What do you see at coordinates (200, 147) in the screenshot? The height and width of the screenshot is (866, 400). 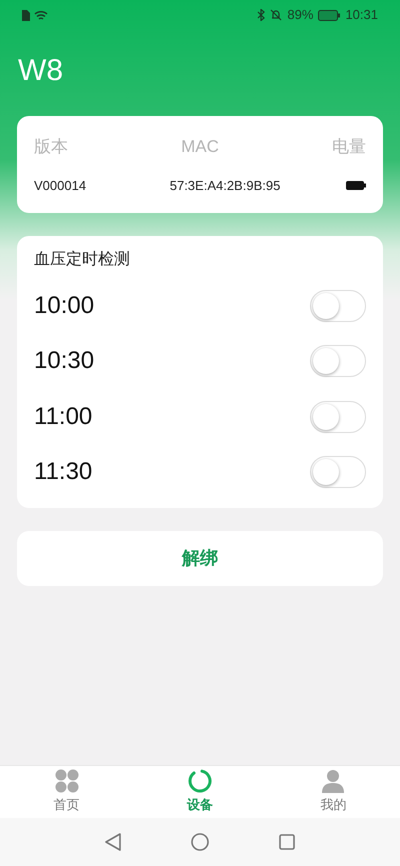 I see `column-header: MAC` at bounding box center [200, 147].